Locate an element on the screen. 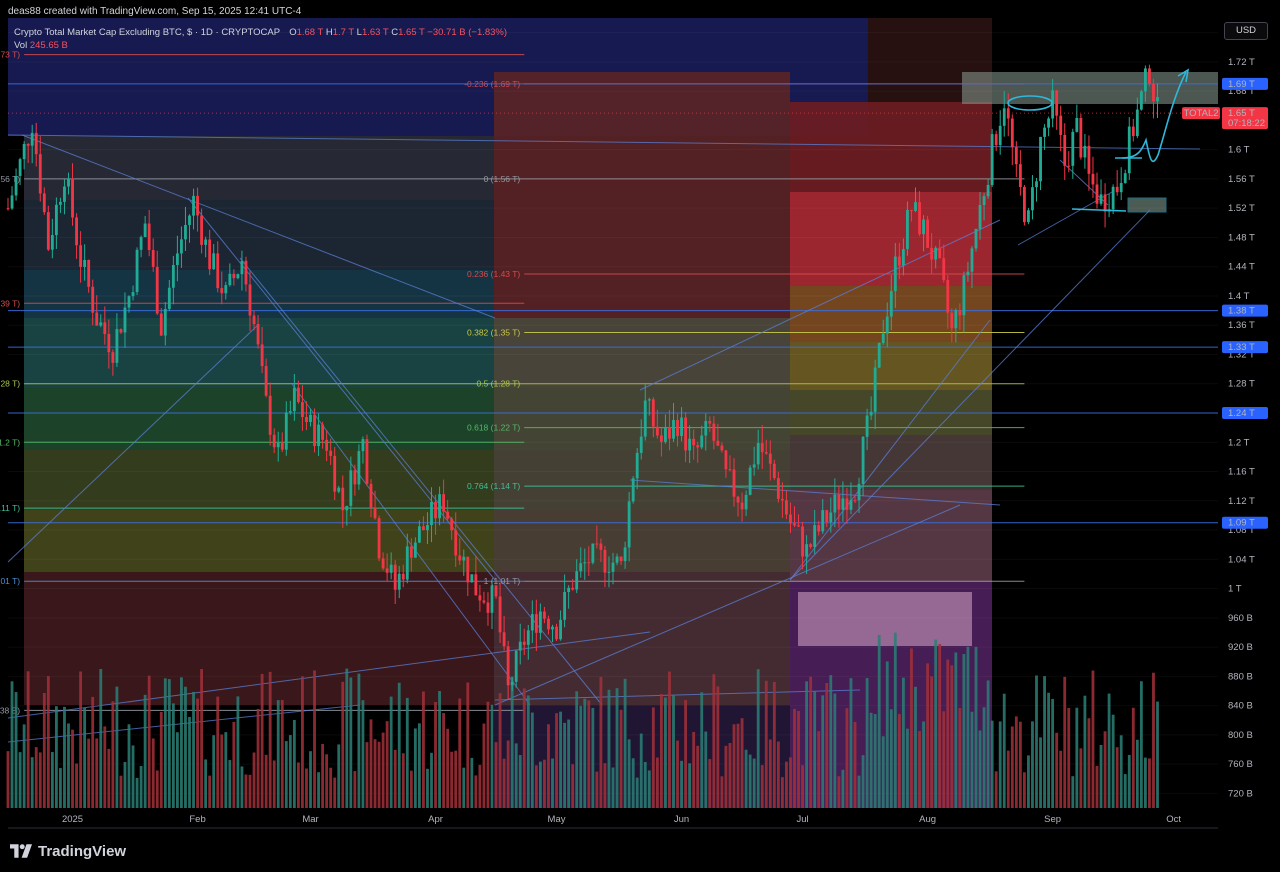  volume-legend: Vol 245.65 B is located at coordinates (41, 45).